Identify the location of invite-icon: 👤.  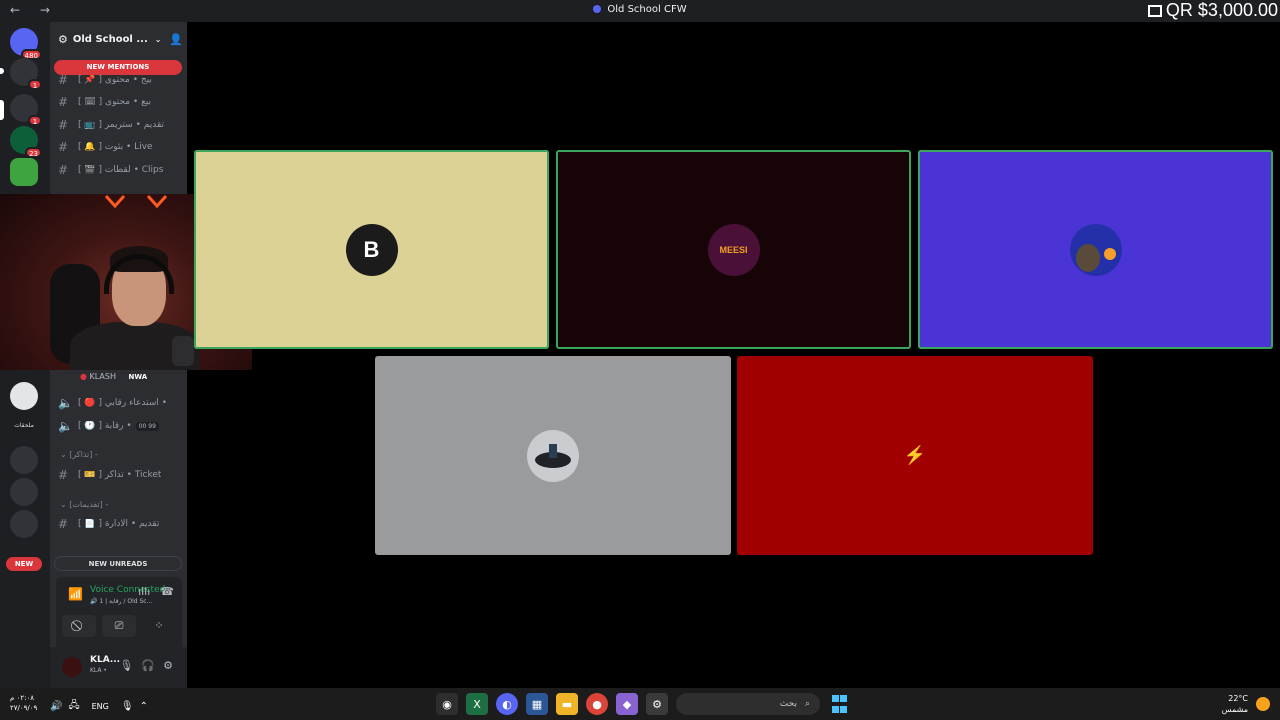
(176, 39).